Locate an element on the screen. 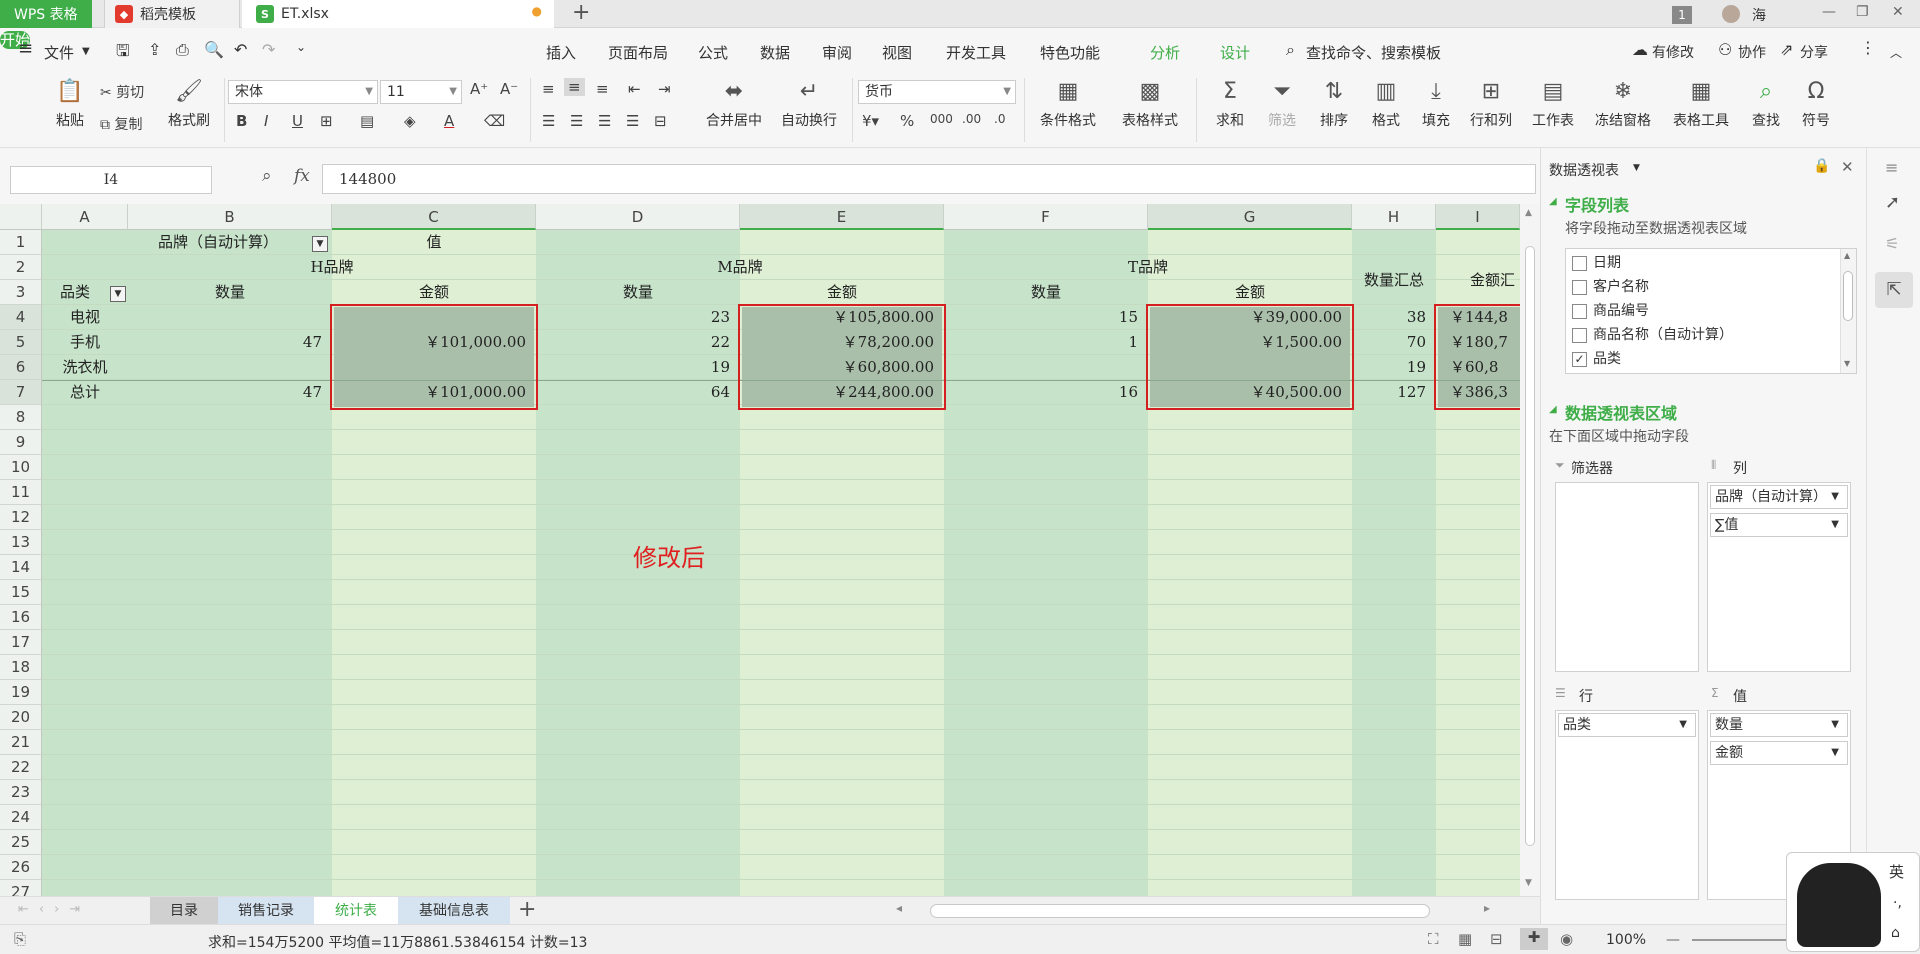  align-right-icon: ☰ is located at coordinates (604, 121).